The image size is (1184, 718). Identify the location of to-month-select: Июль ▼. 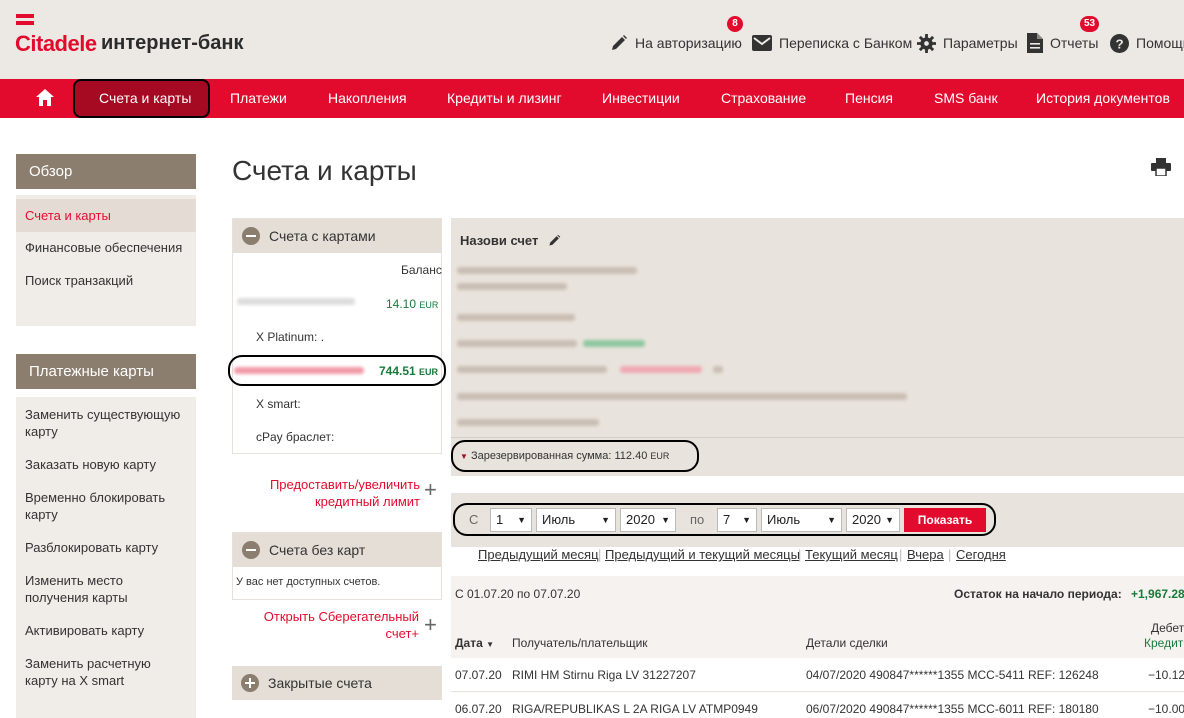
(801, 520).